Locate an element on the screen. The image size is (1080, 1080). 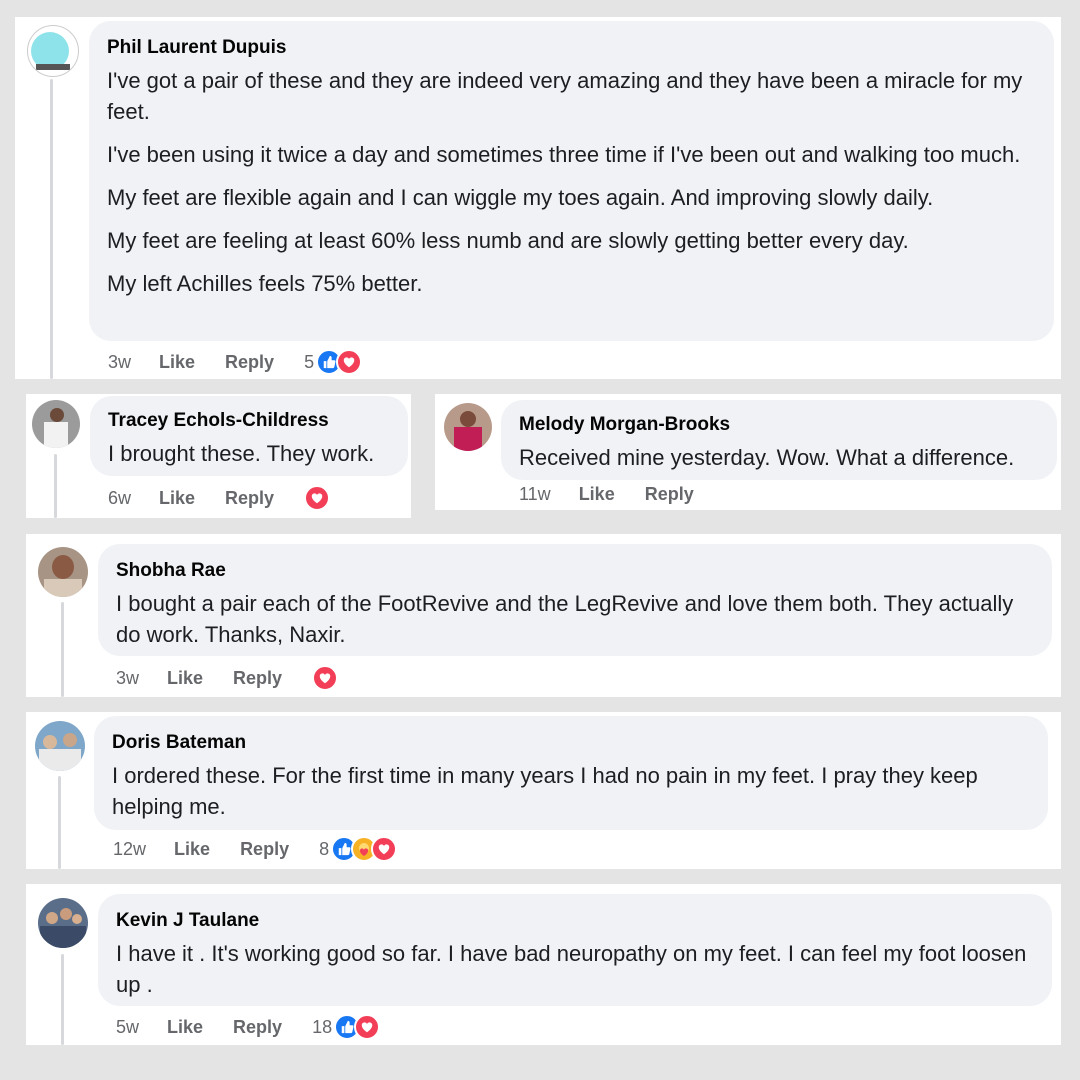
author-name: Kevin J Taulane is located at coordinates (575, 921).